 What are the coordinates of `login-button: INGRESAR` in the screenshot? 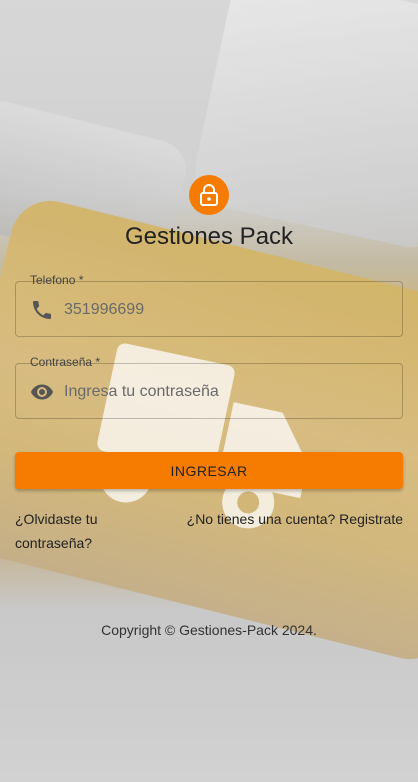 It's located at (209, 470).